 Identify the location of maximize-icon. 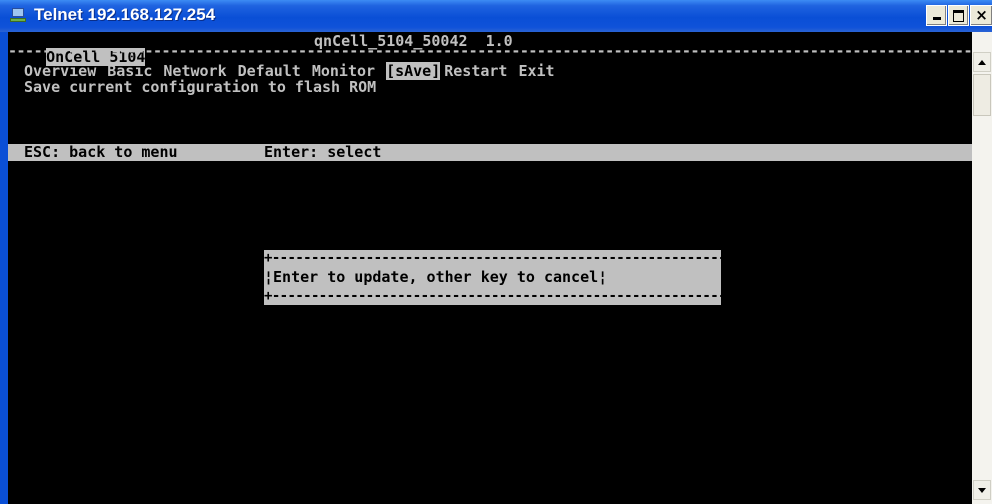
(958, 16).